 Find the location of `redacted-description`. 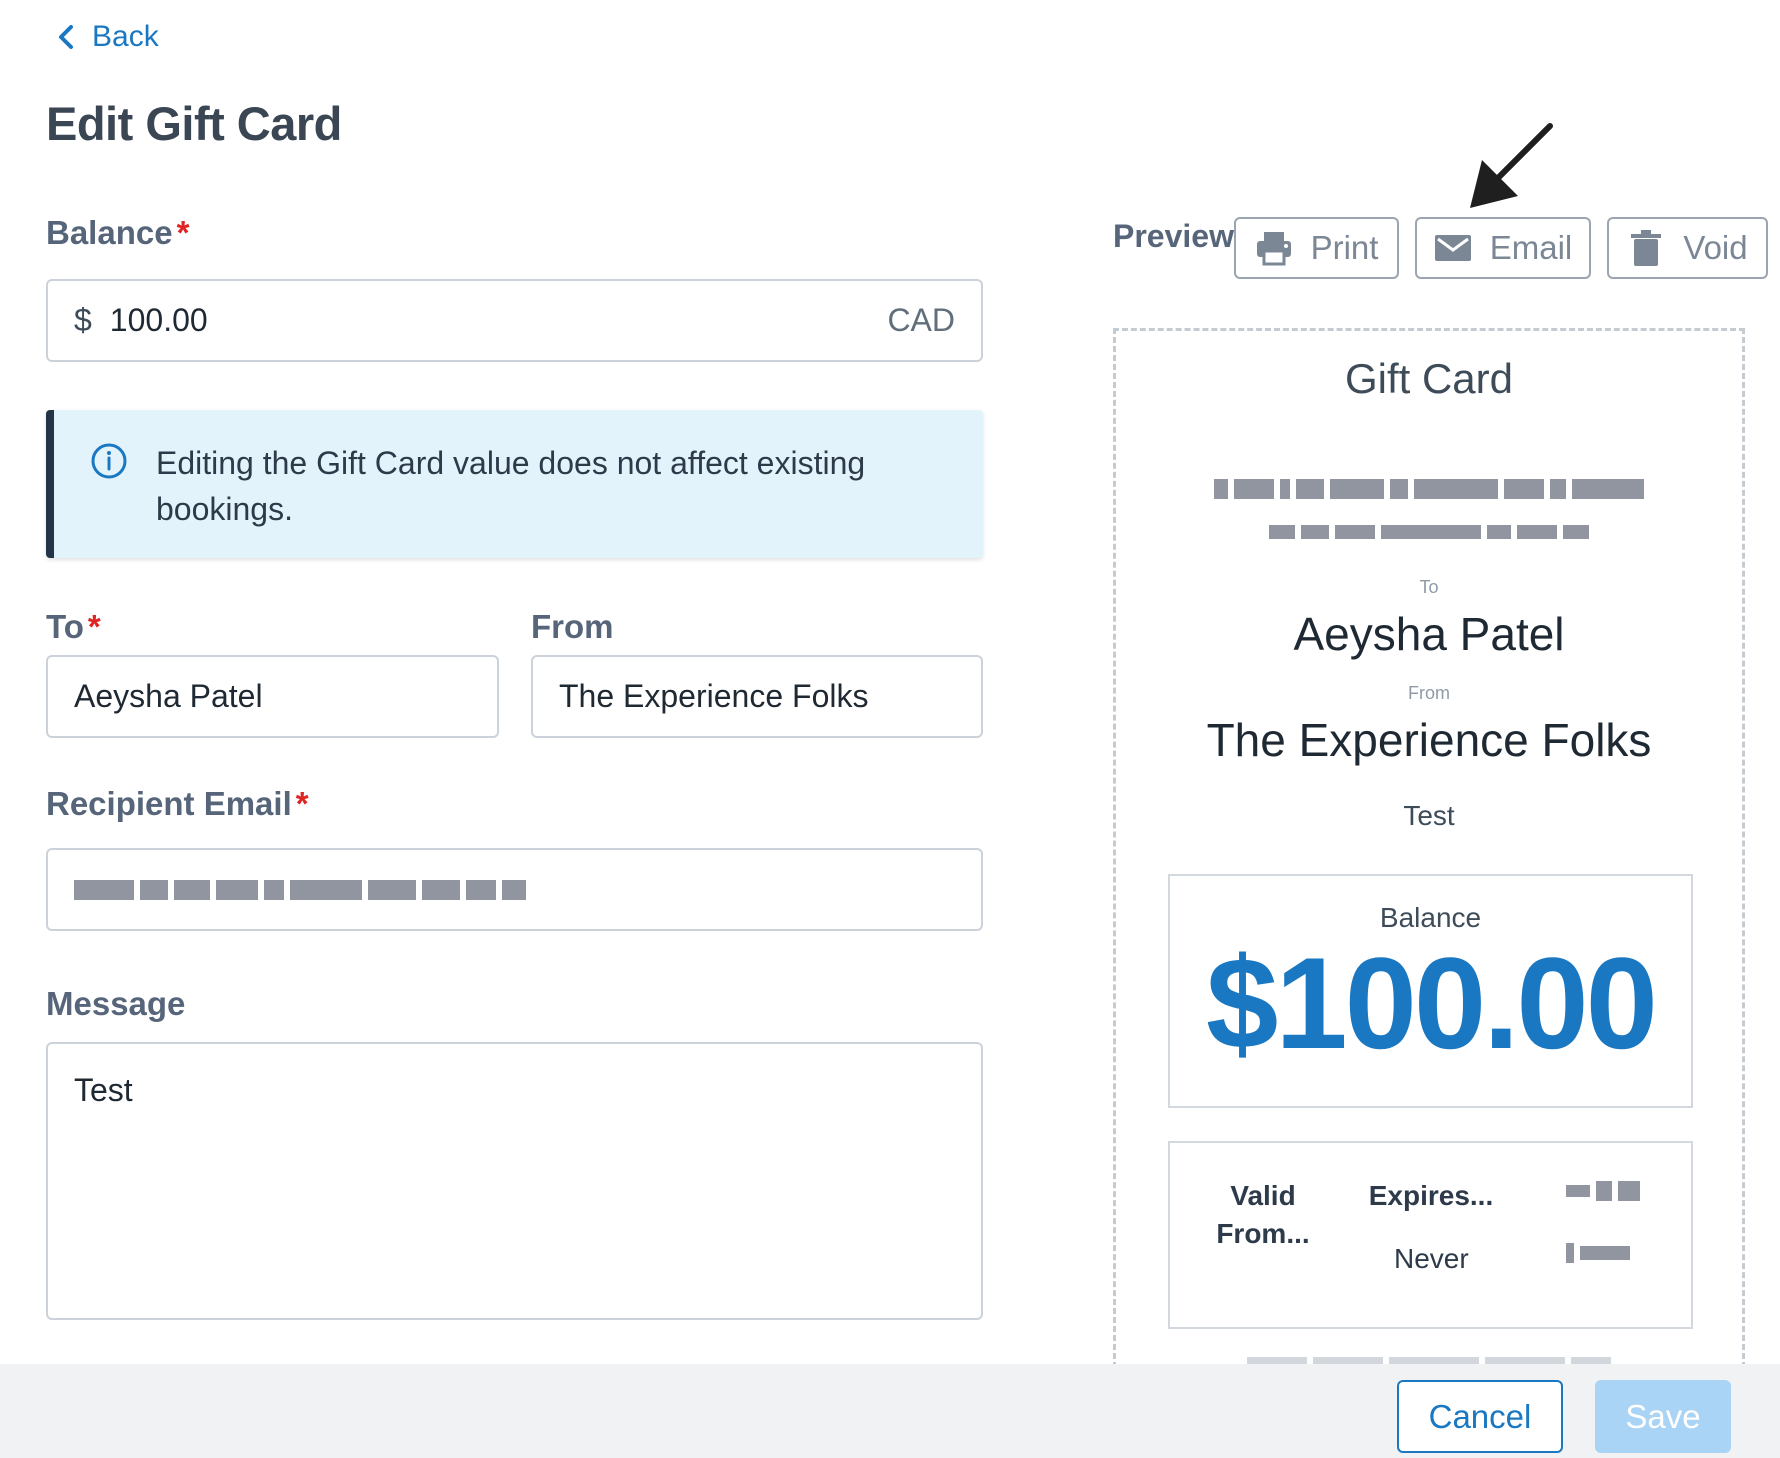

redacted-description is located at coordinates (1429, 489).